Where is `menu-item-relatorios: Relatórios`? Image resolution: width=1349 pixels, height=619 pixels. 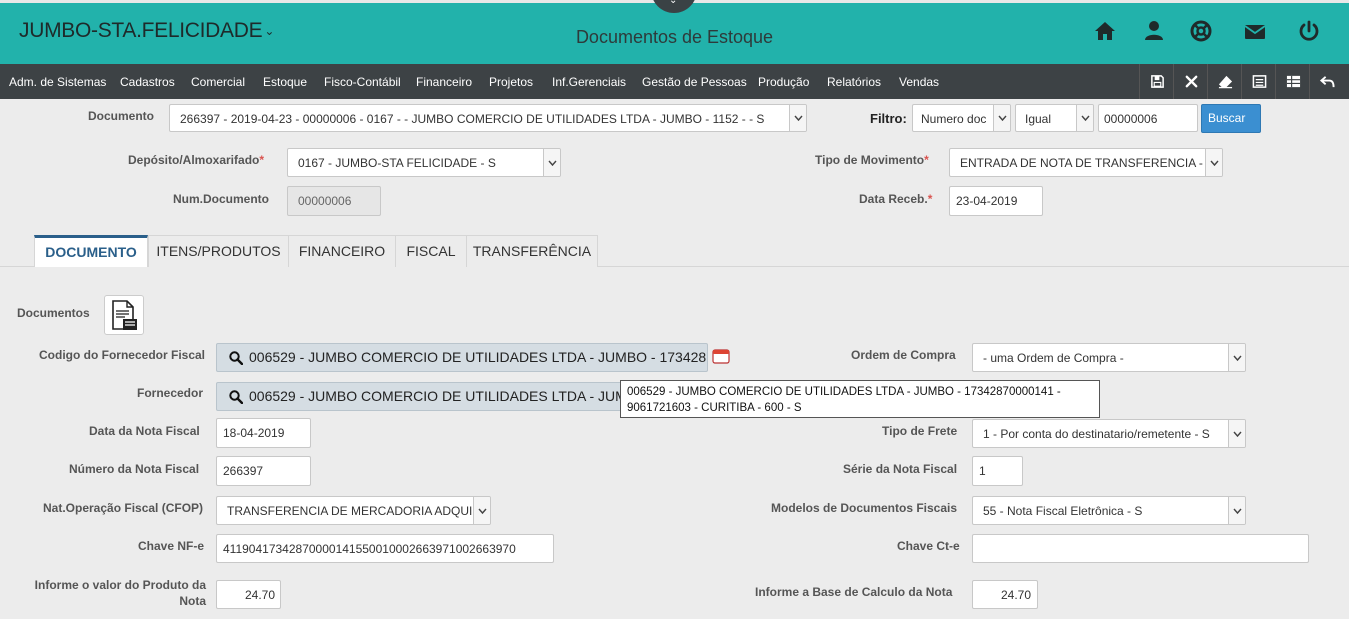 menu-item-relatorios: Relatórios is located at coordinates (854, 82).